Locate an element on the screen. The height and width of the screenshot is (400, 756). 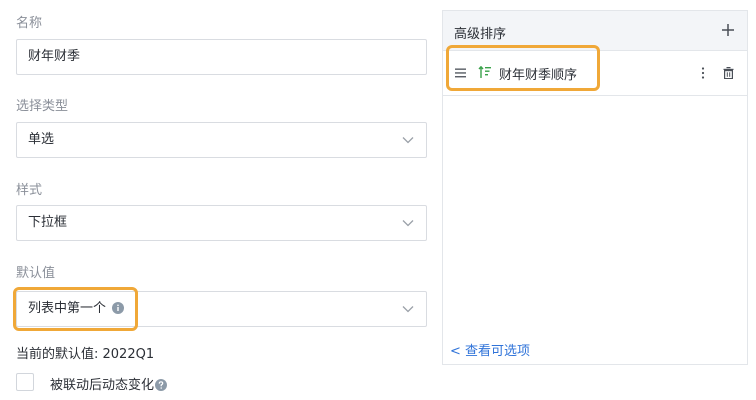
default-value-value: 列表中第一个 is located at coordinates (76, 309).